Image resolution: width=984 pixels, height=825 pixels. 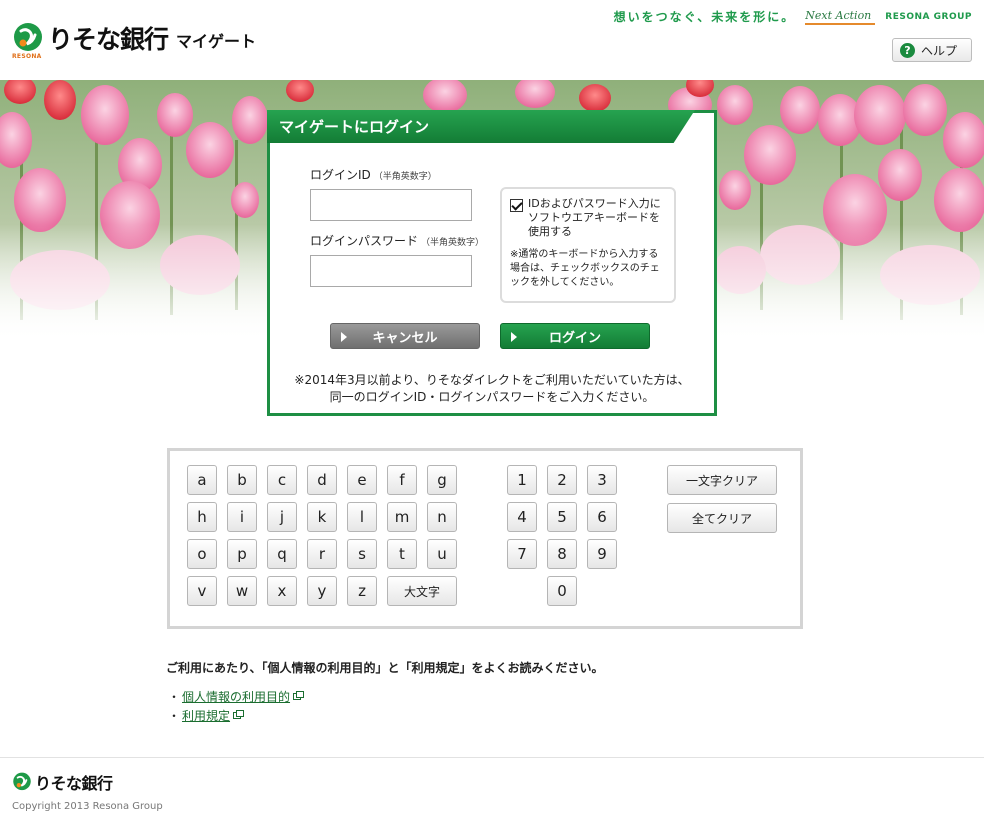 I want to click on footer-bank-name: りそな銀行, so click(x=74, y=783).